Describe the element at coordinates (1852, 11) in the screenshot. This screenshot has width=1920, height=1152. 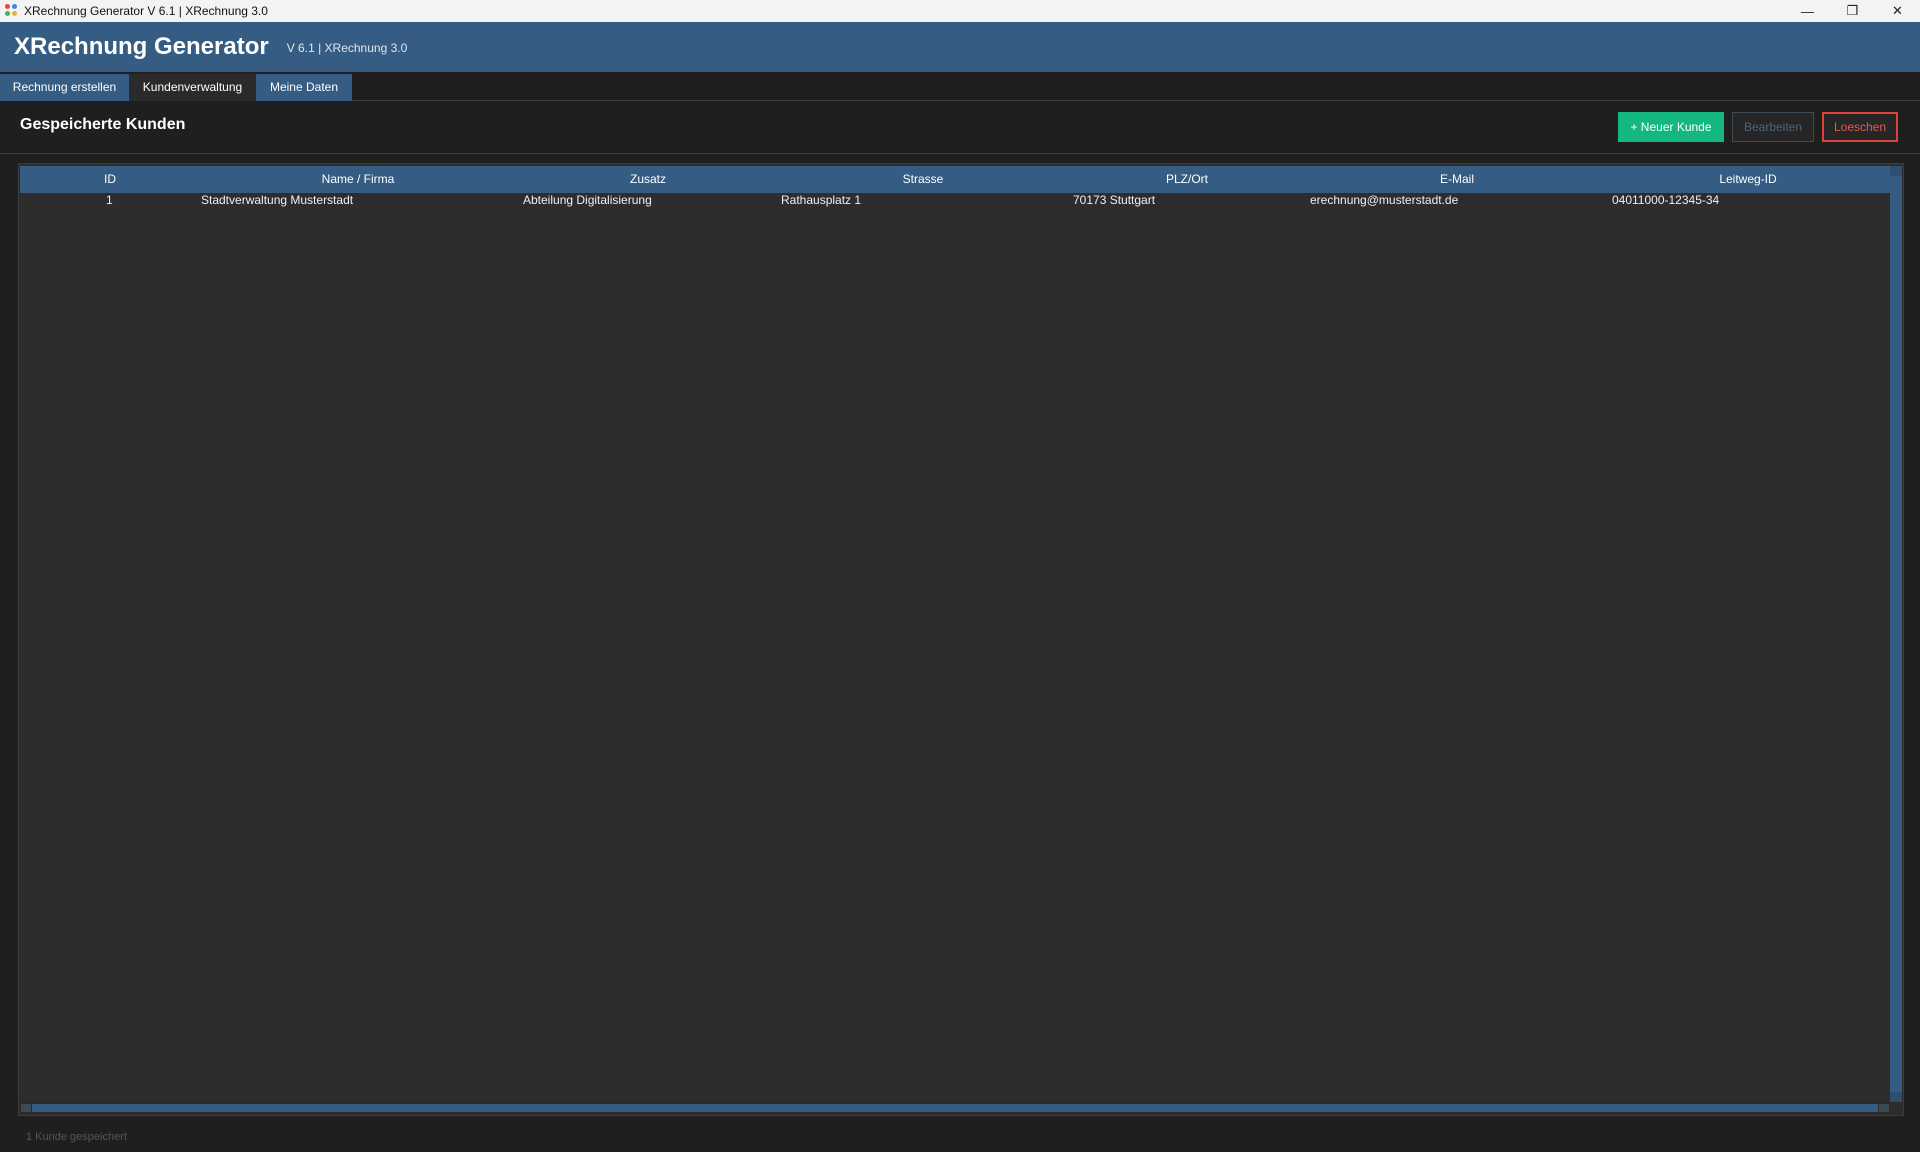
I see `restore-icon: ❐` at that location.